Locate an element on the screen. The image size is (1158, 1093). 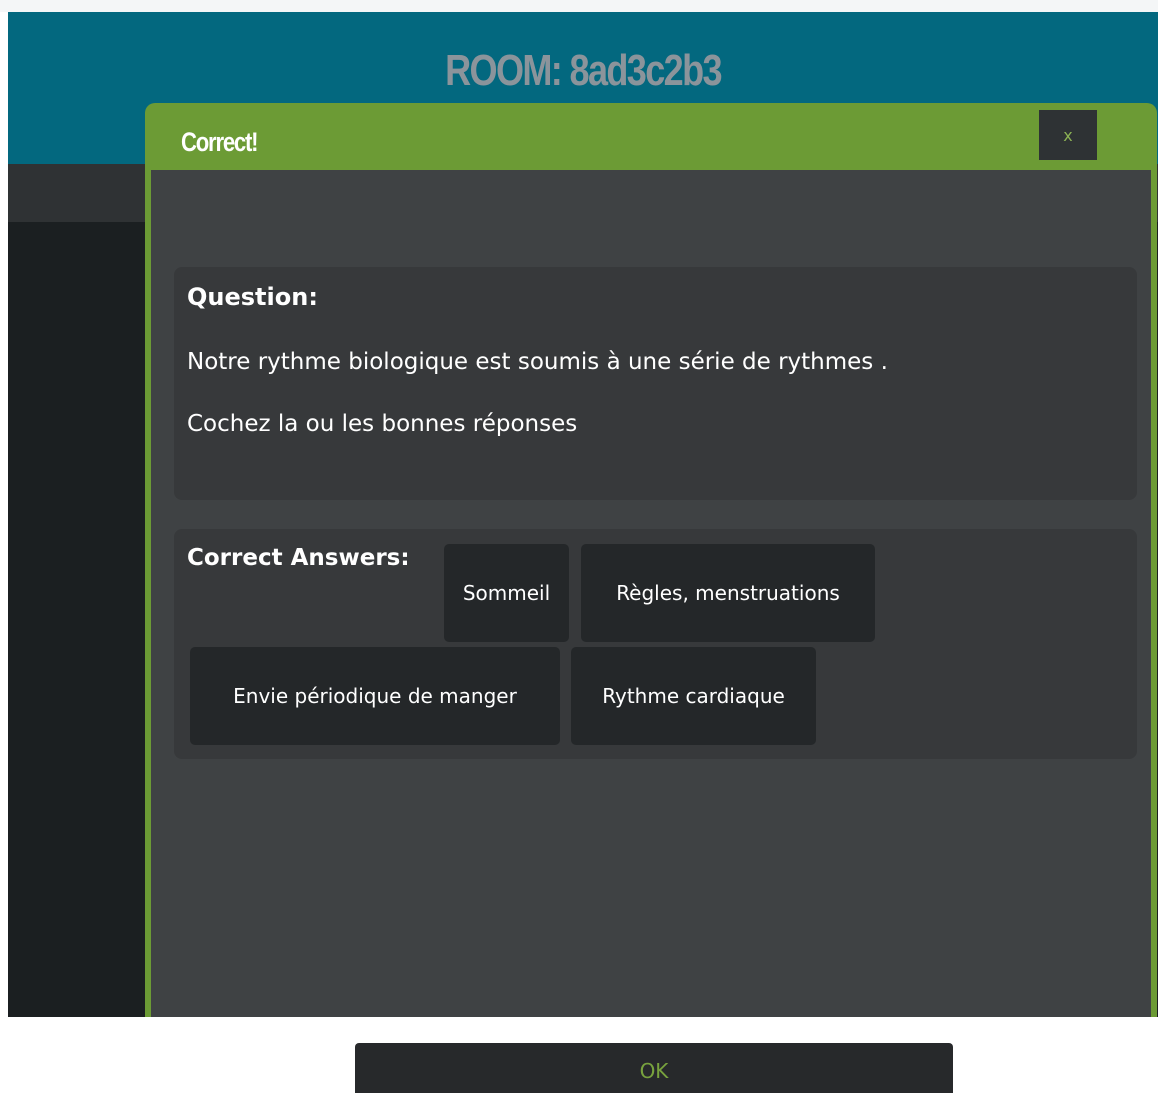
answer-chip: Règles, menstruations is located at coordinates (728, 593).